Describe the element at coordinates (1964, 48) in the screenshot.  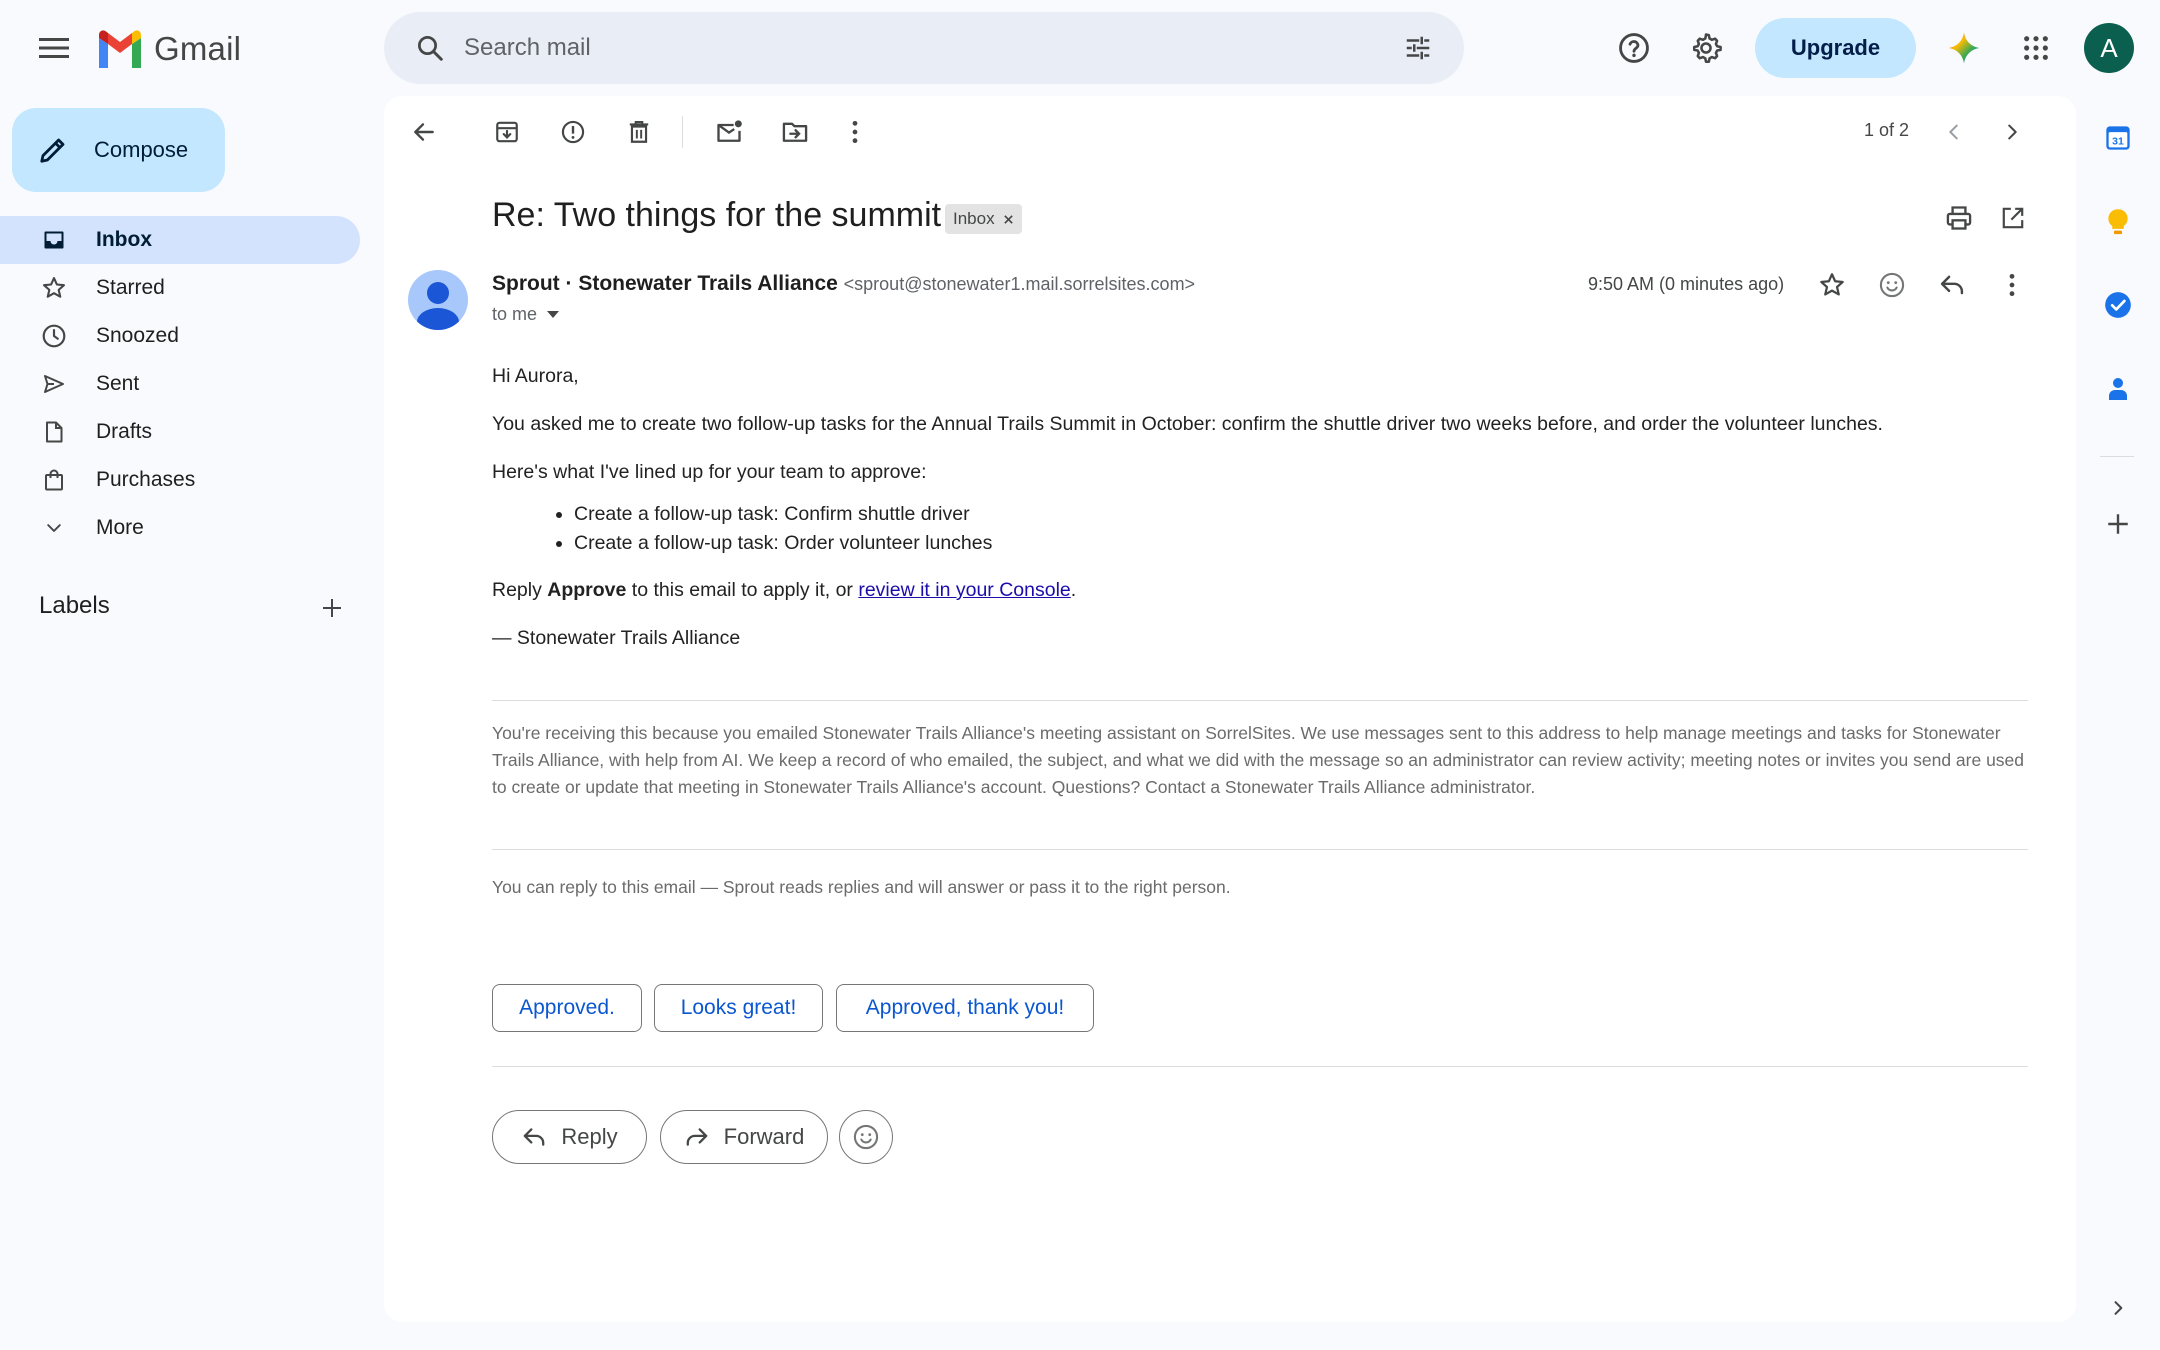
I see `gemini-sparkle-icon` at that location.